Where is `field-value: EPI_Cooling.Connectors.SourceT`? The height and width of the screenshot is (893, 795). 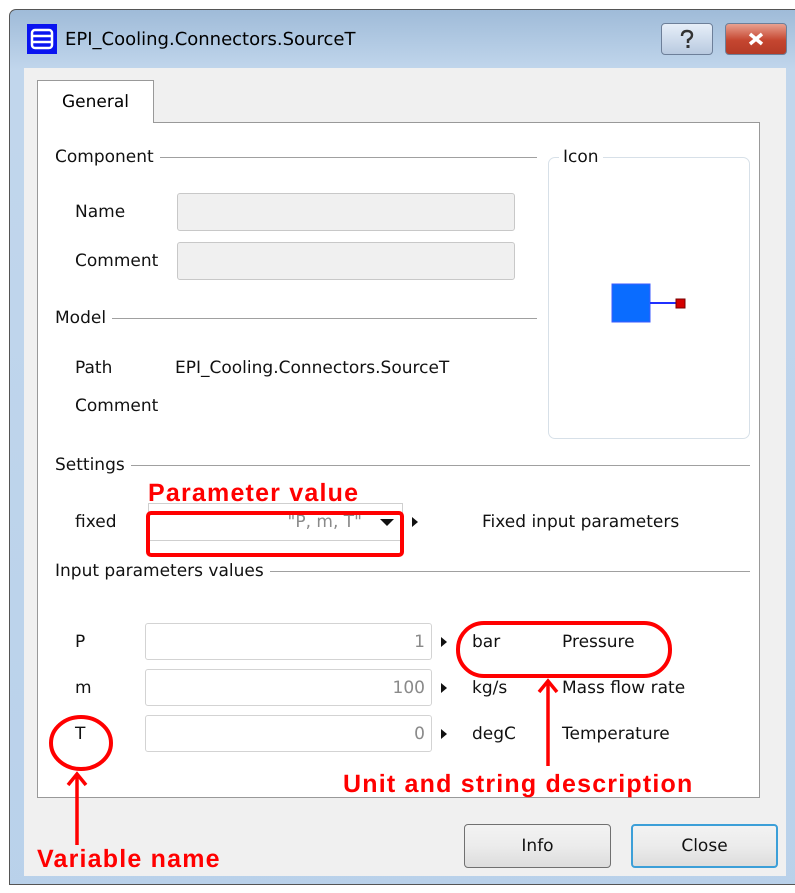 field-value: EPI_Cooling.Connectors.SourceT is located at coordinates (312, 368).